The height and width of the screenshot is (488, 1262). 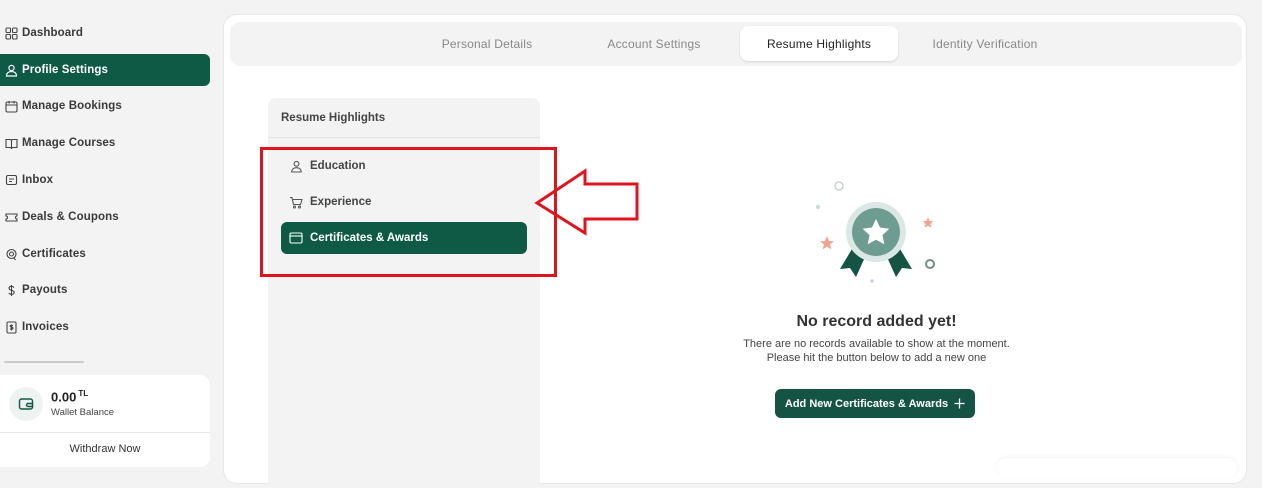 I want to click on add-certificates-button: Add New Certificates & Awards, so click(x=875, y=403).